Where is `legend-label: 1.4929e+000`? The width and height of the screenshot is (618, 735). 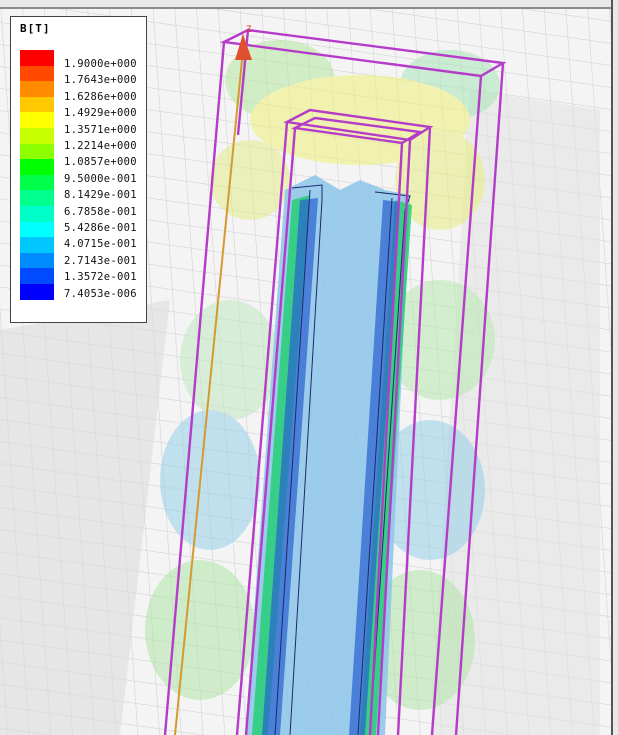 legend-label: 1.4929e+000 is located at coordinates (100, 113).